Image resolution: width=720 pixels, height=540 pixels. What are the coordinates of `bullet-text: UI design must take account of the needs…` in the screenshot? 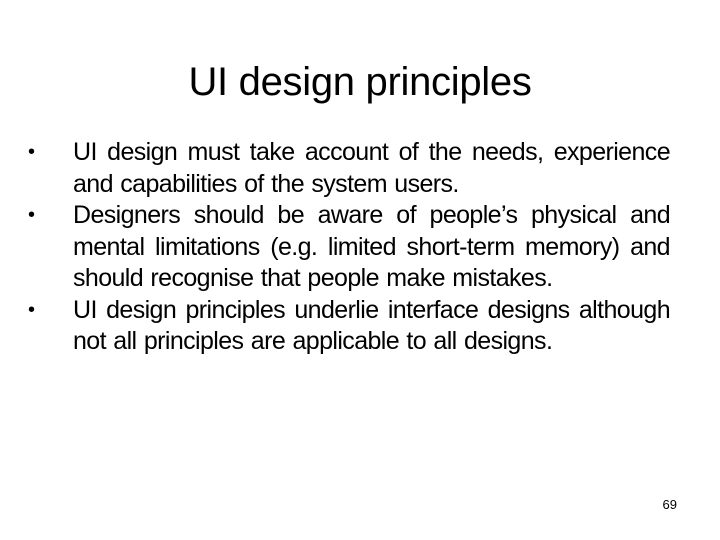 It's located at (372, 168).